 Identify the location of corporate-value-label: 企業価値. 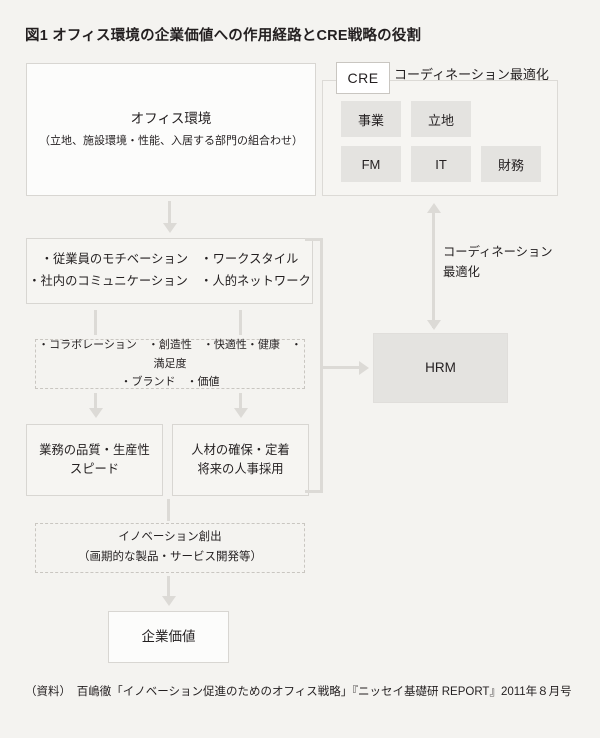
(168, 636).